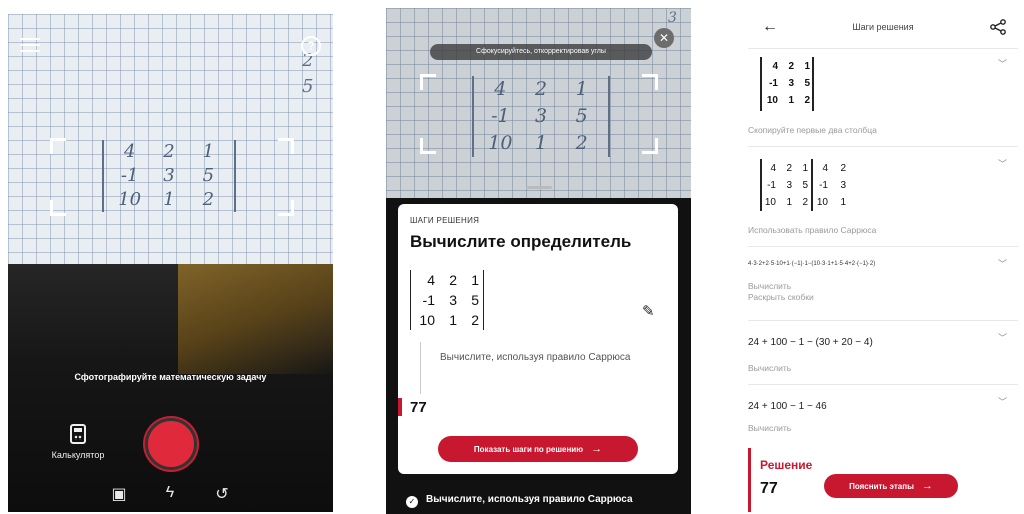 Image resolution: width=1024 pixels, height=514 pixels. I want to click on step-expression: 24 + 100 − 1 − 46, so click(787, 406).